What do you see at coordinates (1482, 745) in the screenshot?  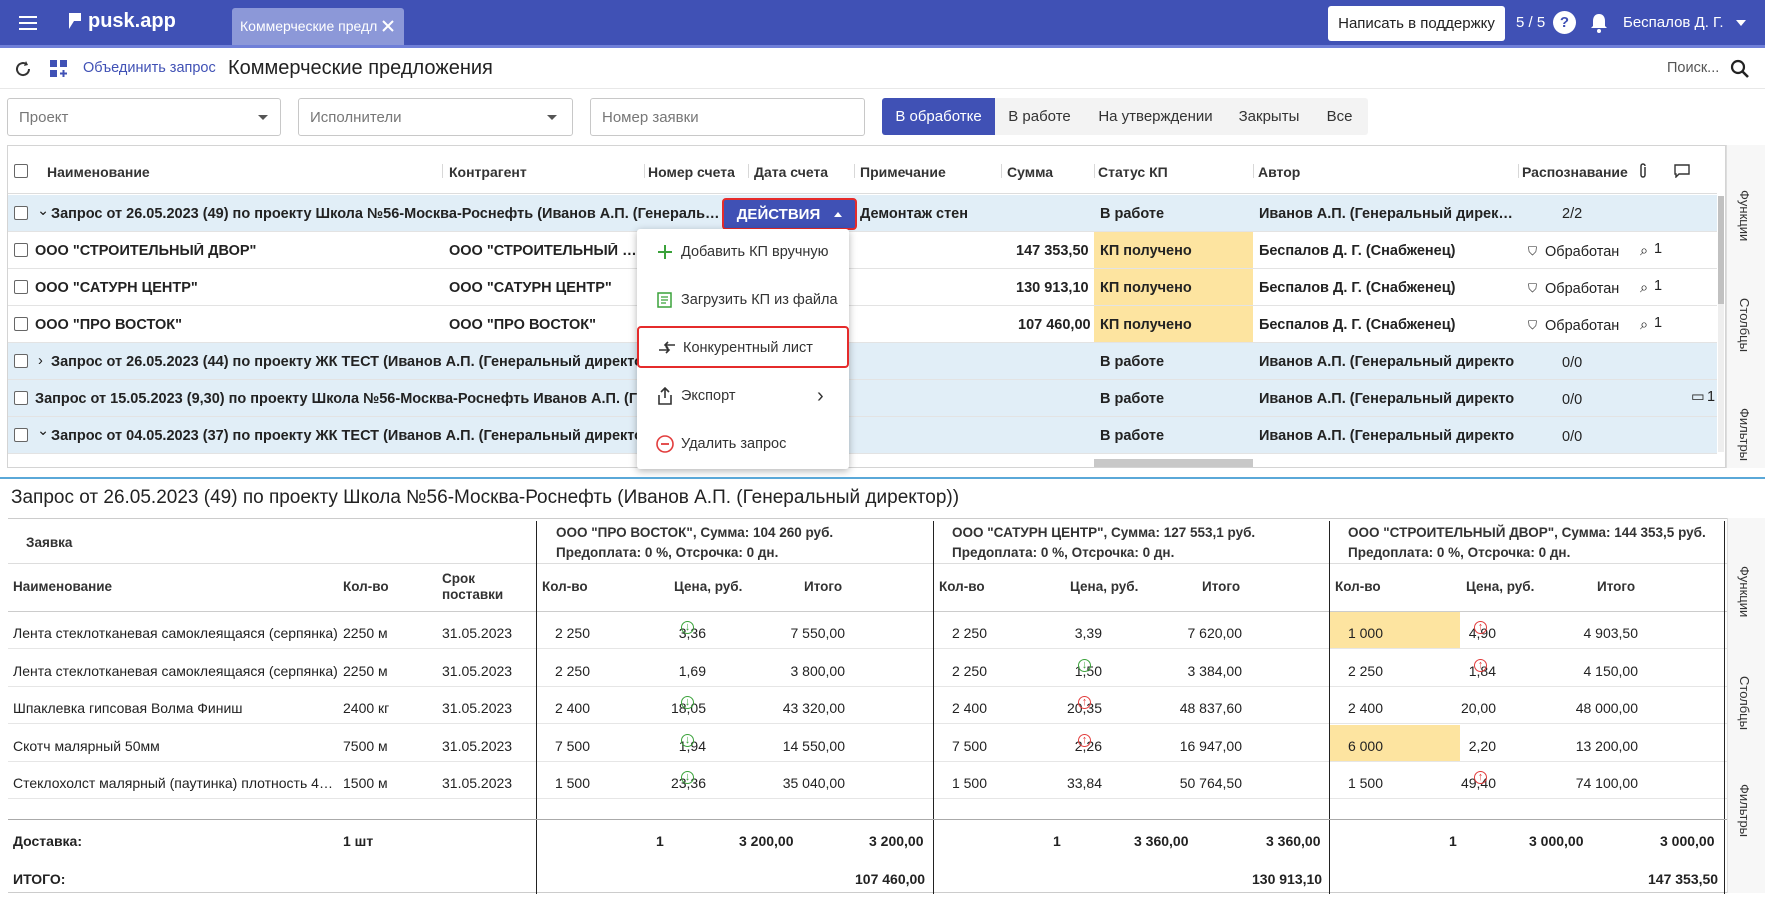 I see `supplier-price: 2,20` at bounding box center [1482, 745].